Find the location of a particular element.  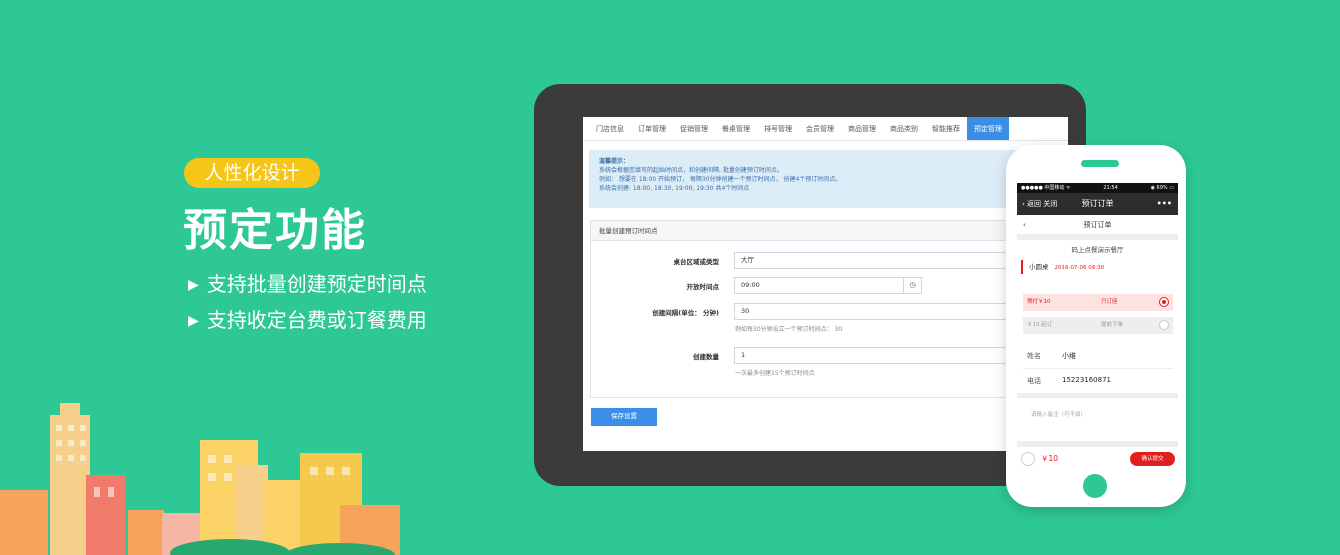

option-prepay-desc: 只订座 is located at coordinates (1109, 302).